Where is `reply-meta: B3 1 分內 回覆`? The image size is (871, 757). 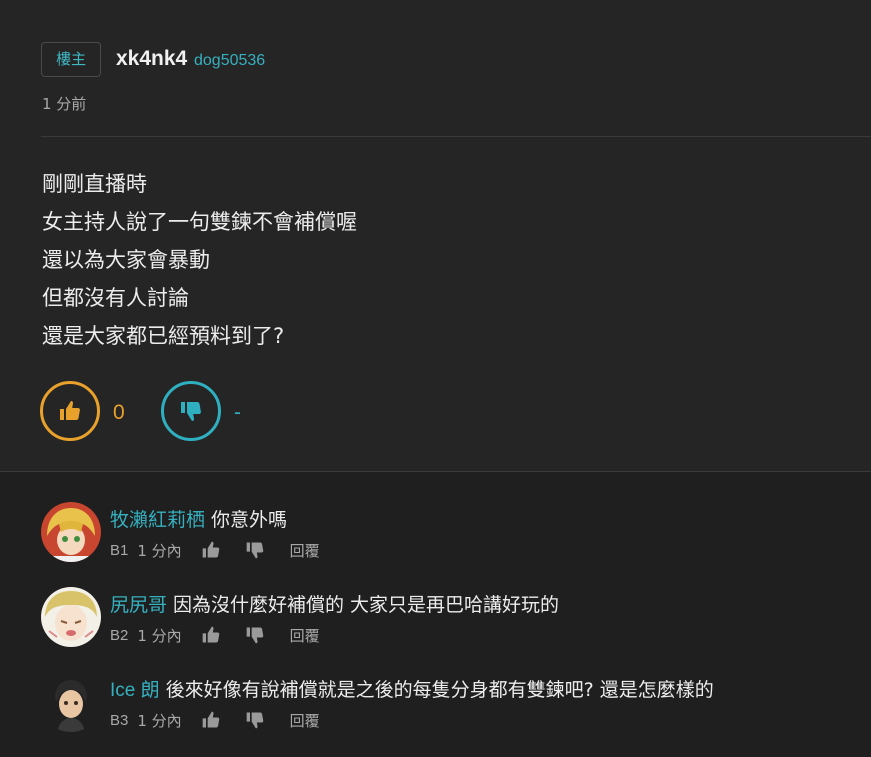 reply-meta: B3 1 分內 回覆 is located at coordinates (215, 720).